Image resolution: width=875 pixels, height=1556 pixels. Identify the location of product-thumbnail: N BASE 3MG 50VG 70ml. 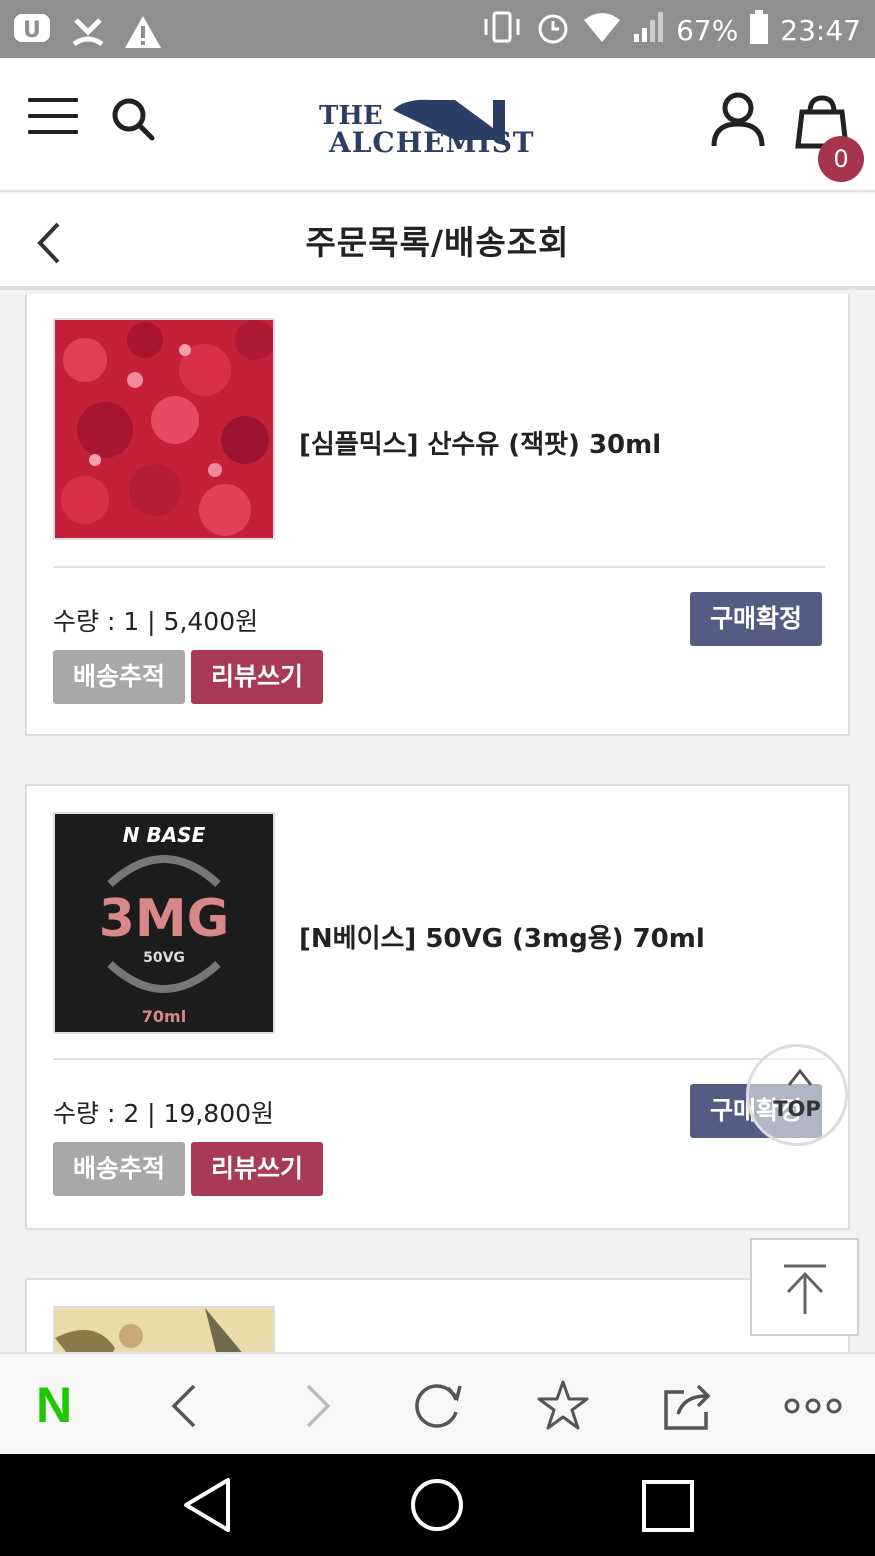
(164, 923).